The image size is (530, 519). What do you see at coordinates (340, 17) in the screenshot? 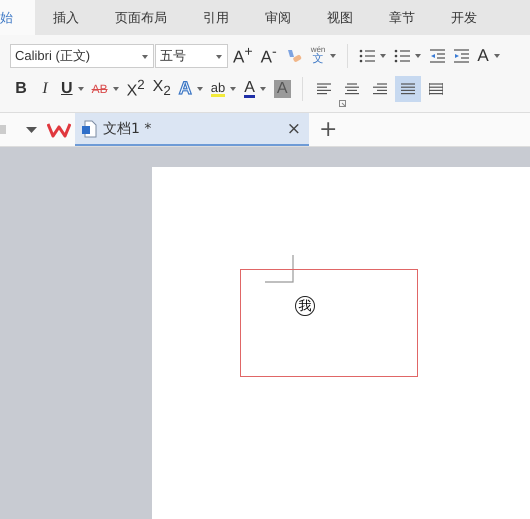
I see `ribbon-tab: 视图` at bounding box center [340, 17].